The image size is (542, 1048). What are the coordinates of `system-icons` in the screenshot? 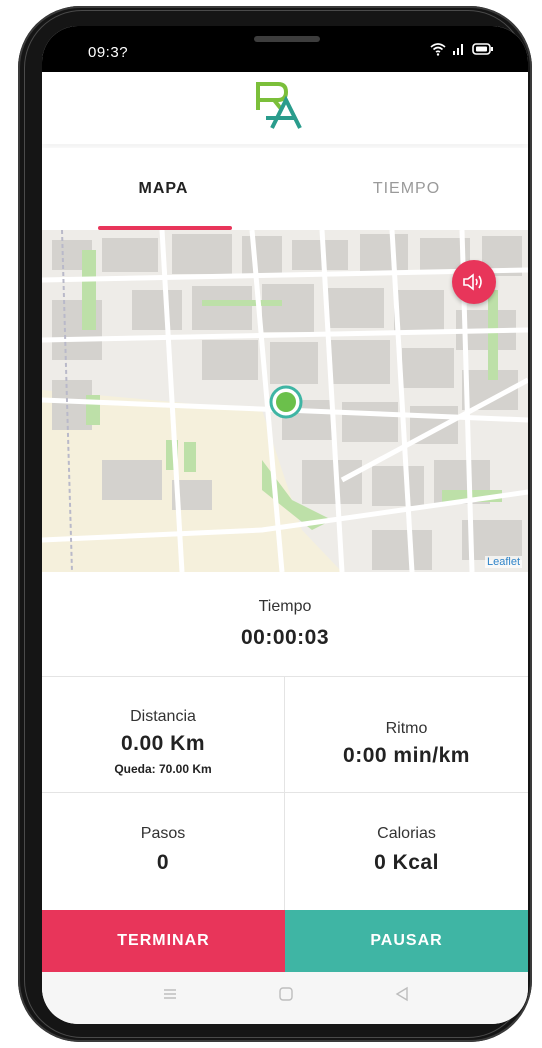 It's located at (462, 49).